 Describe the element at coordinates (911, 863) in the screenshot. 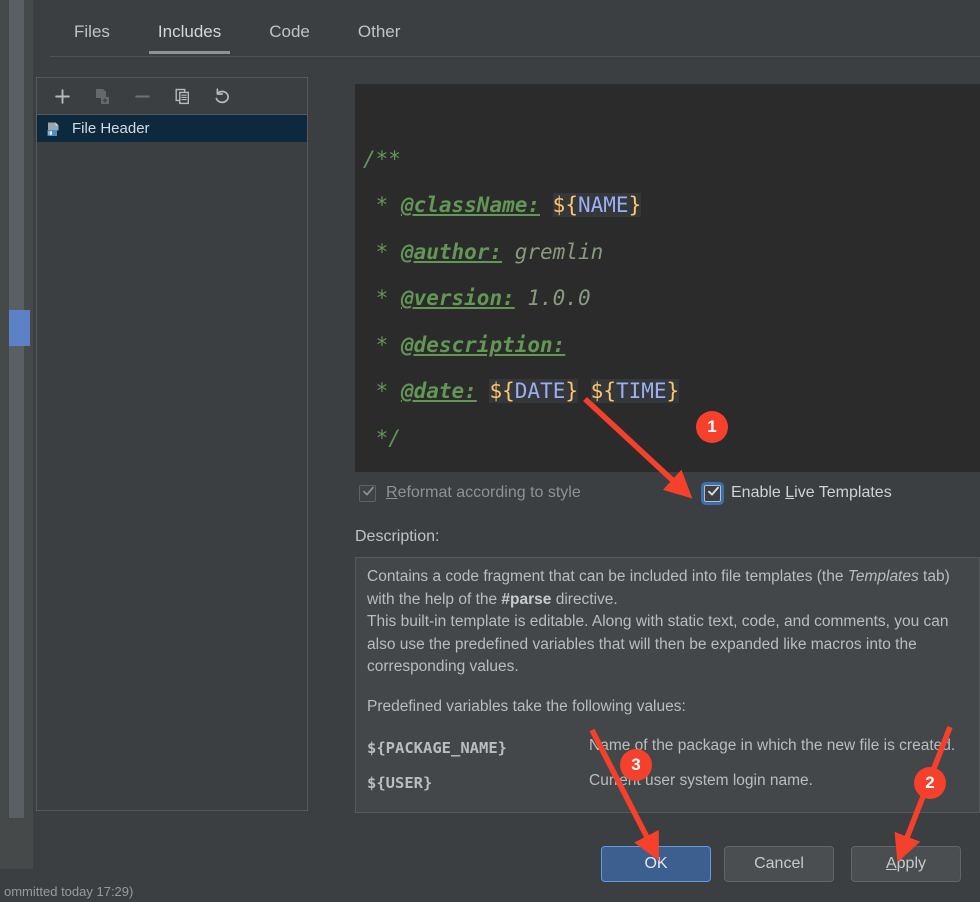

I see `apply-label-rest: pply` at that location.